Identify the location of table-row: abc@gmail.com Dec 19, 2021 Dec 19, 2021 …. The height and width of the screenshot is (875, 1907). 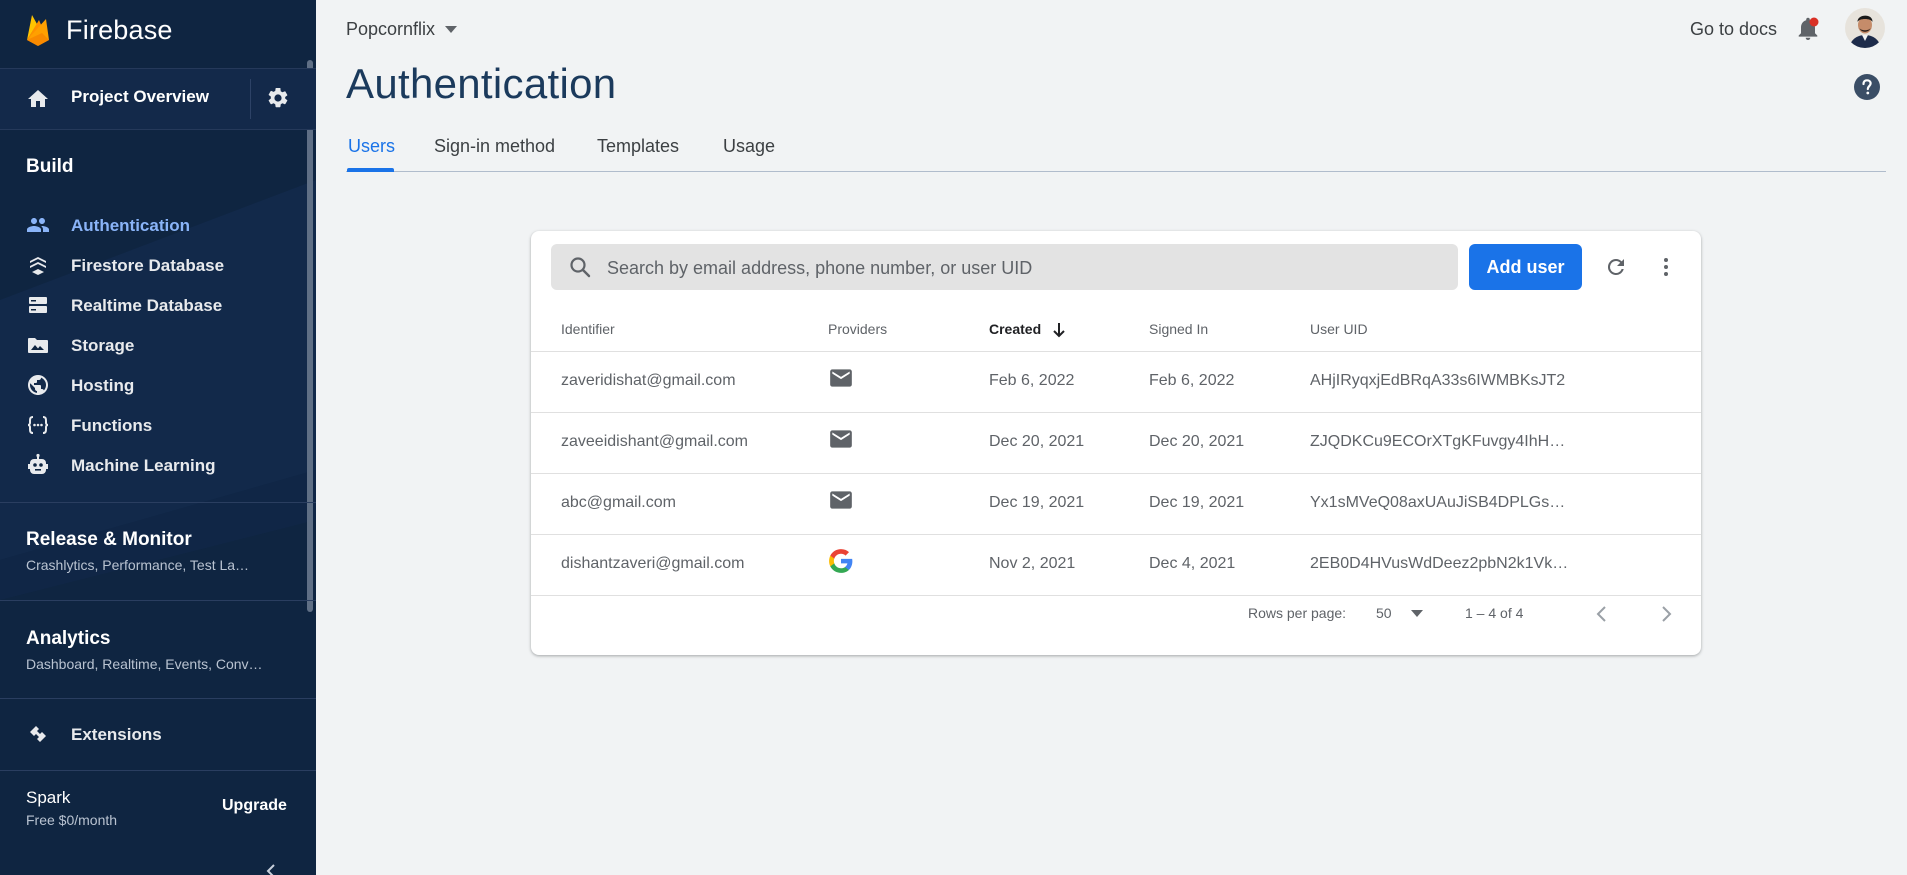
(1116, 504).